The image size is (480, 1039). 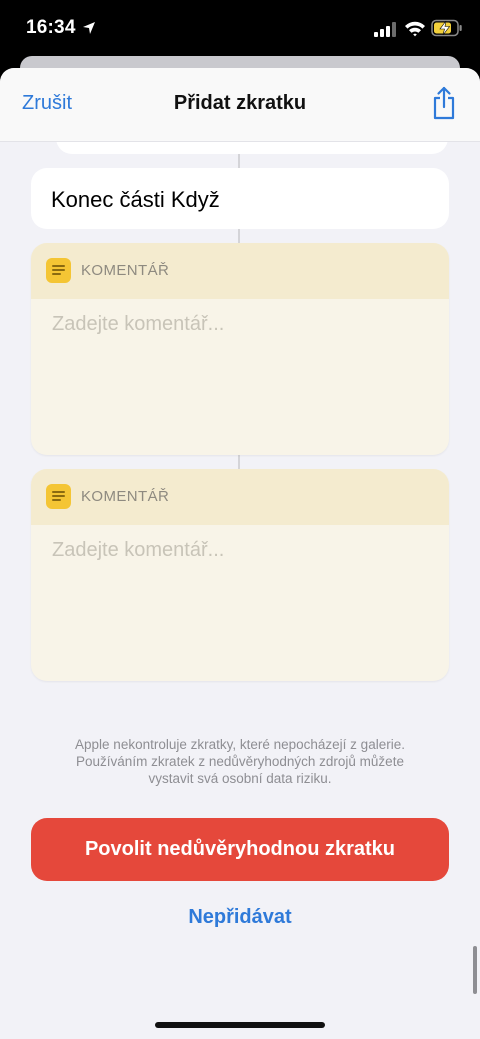 I want to click on wifi-icon, so click(x=415, y=29).